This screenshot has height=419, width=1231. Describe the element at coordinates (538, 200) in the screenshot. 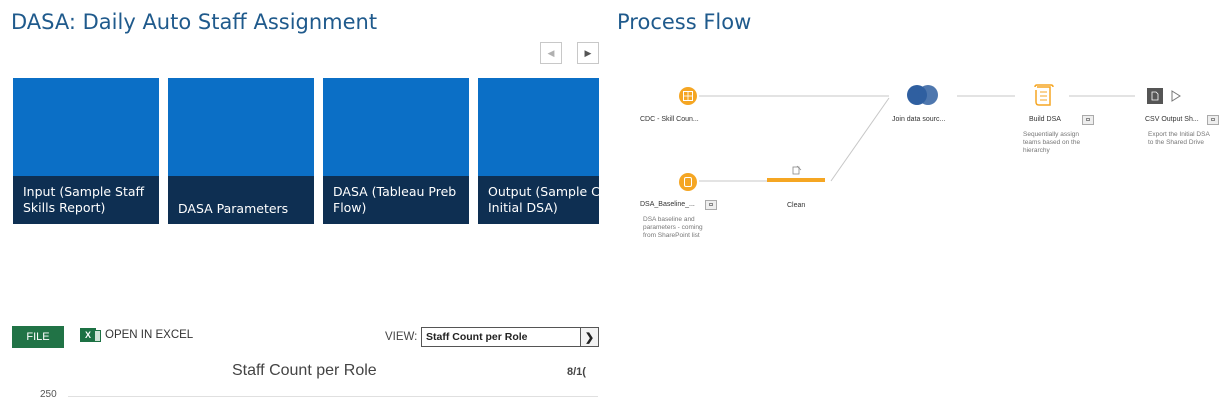

I see `tile-caption: Output (Sample CDC Initial DSA)` at that location.